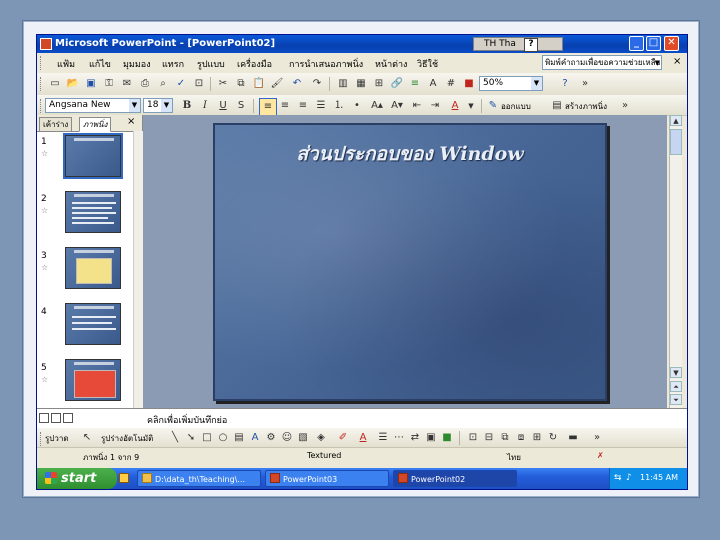  What do you see at coordinates (56, 418) in the screenshot?
I see `slide-sorter-icon` at bounding box center [56, 418].